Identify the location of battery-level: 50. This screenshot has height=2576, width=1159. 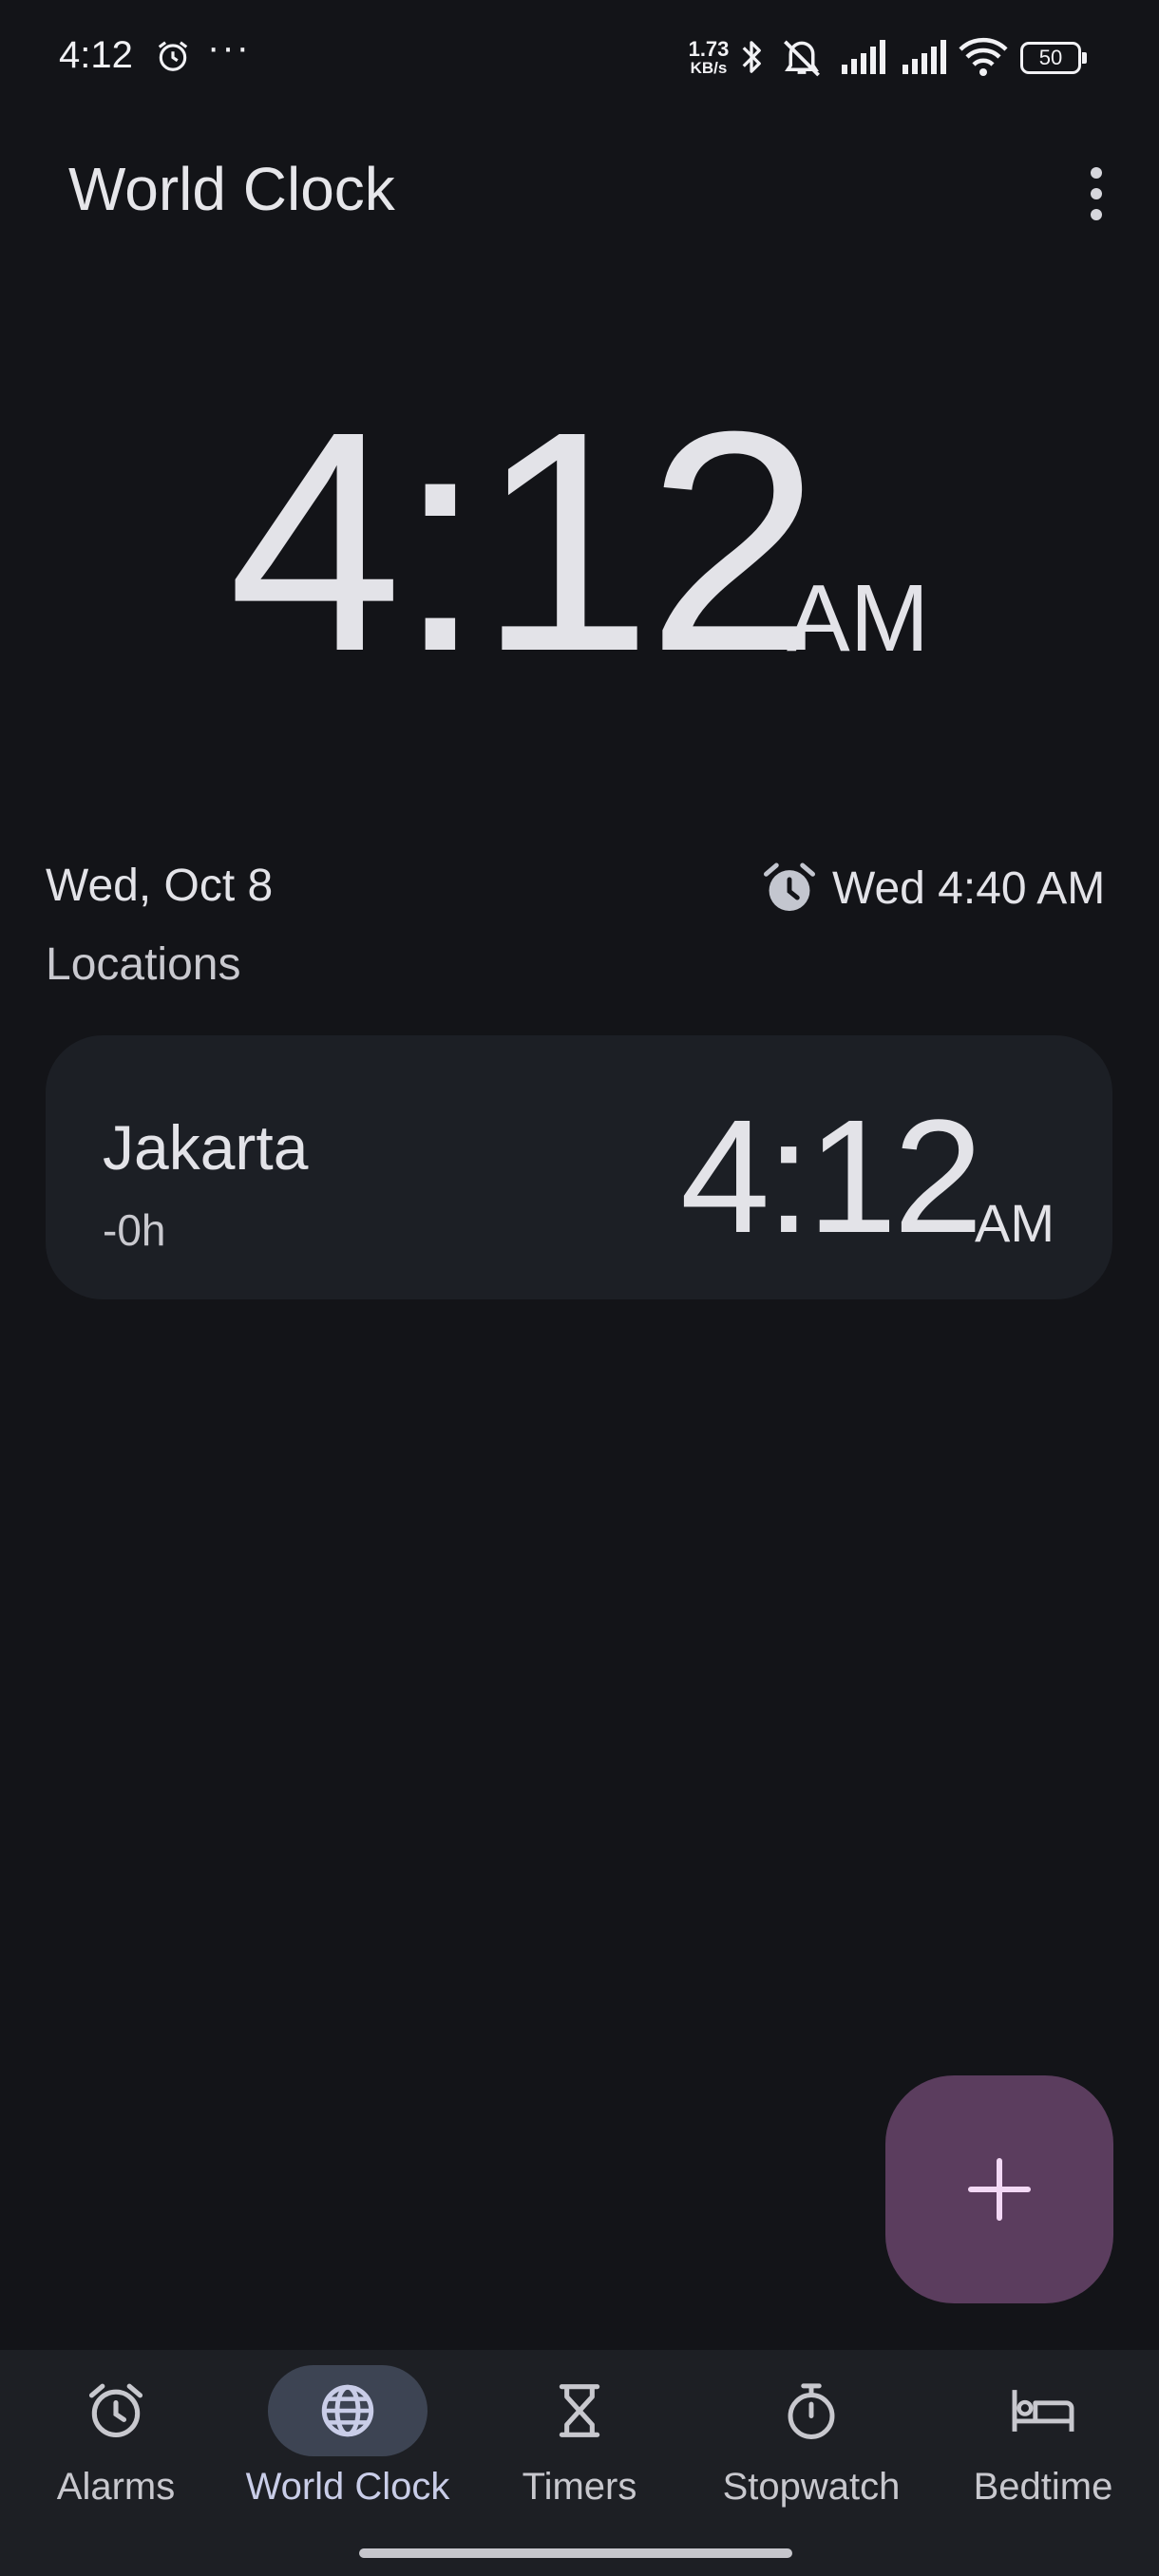
(1050, 57).